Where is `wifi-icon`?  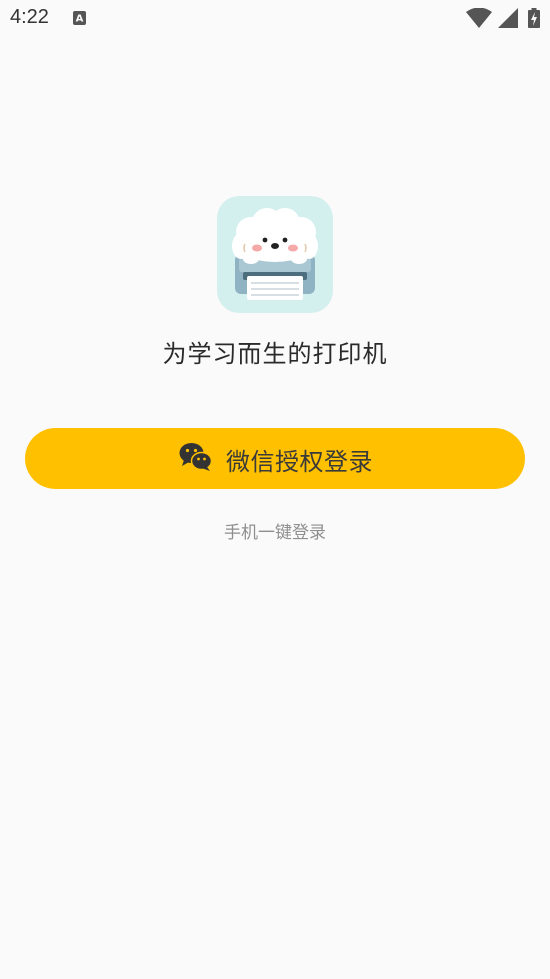 wifi-icon is located at coordinates (479, 18).